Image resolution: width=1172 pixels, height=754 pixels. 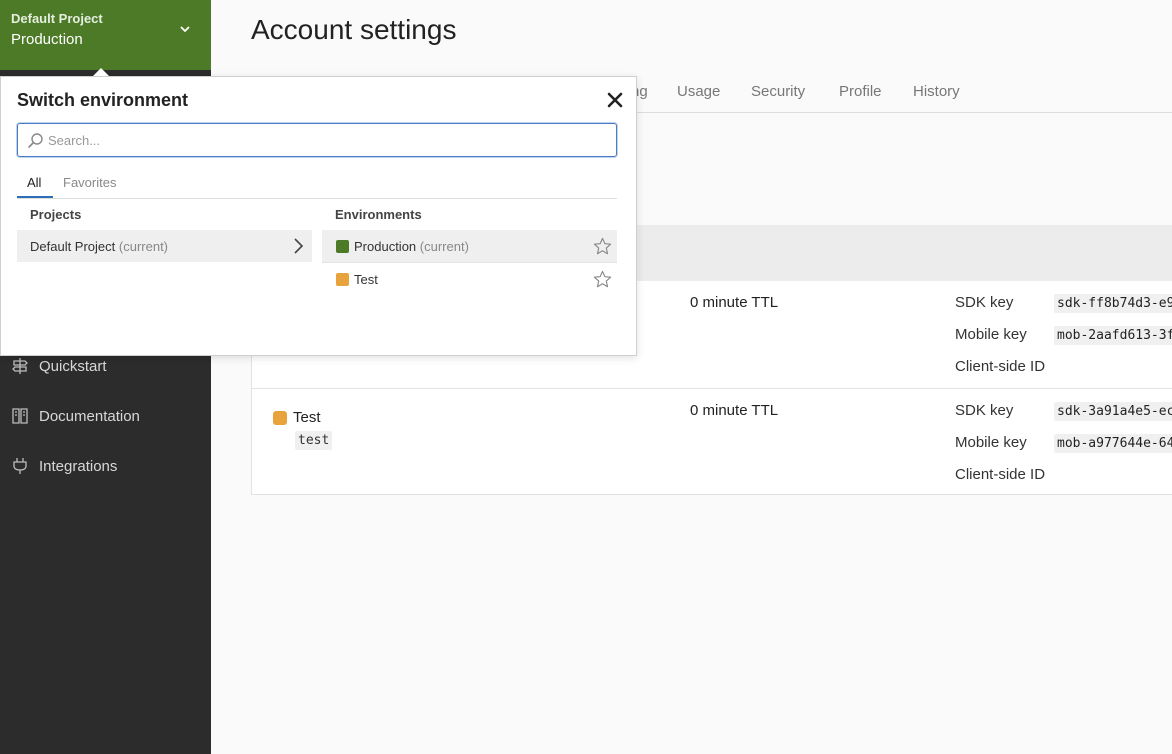 I want to click on project-item-label: Default Project (current), so click(x=99, y=246).